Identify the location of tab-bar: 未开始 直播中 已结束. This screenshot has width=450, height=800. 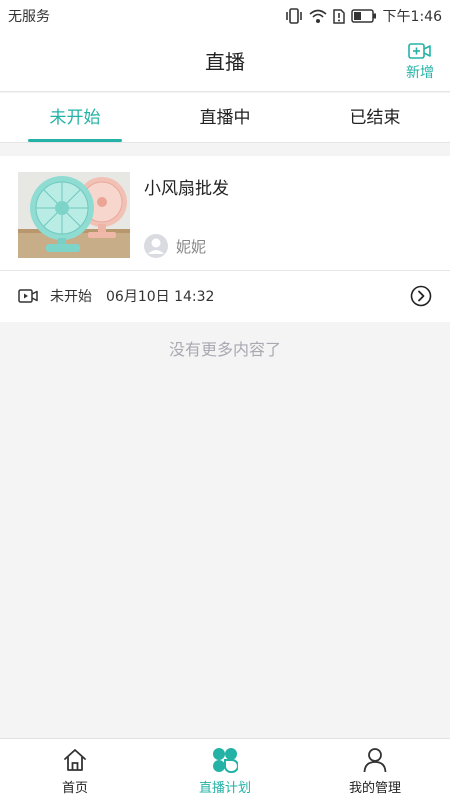
(225, 118).